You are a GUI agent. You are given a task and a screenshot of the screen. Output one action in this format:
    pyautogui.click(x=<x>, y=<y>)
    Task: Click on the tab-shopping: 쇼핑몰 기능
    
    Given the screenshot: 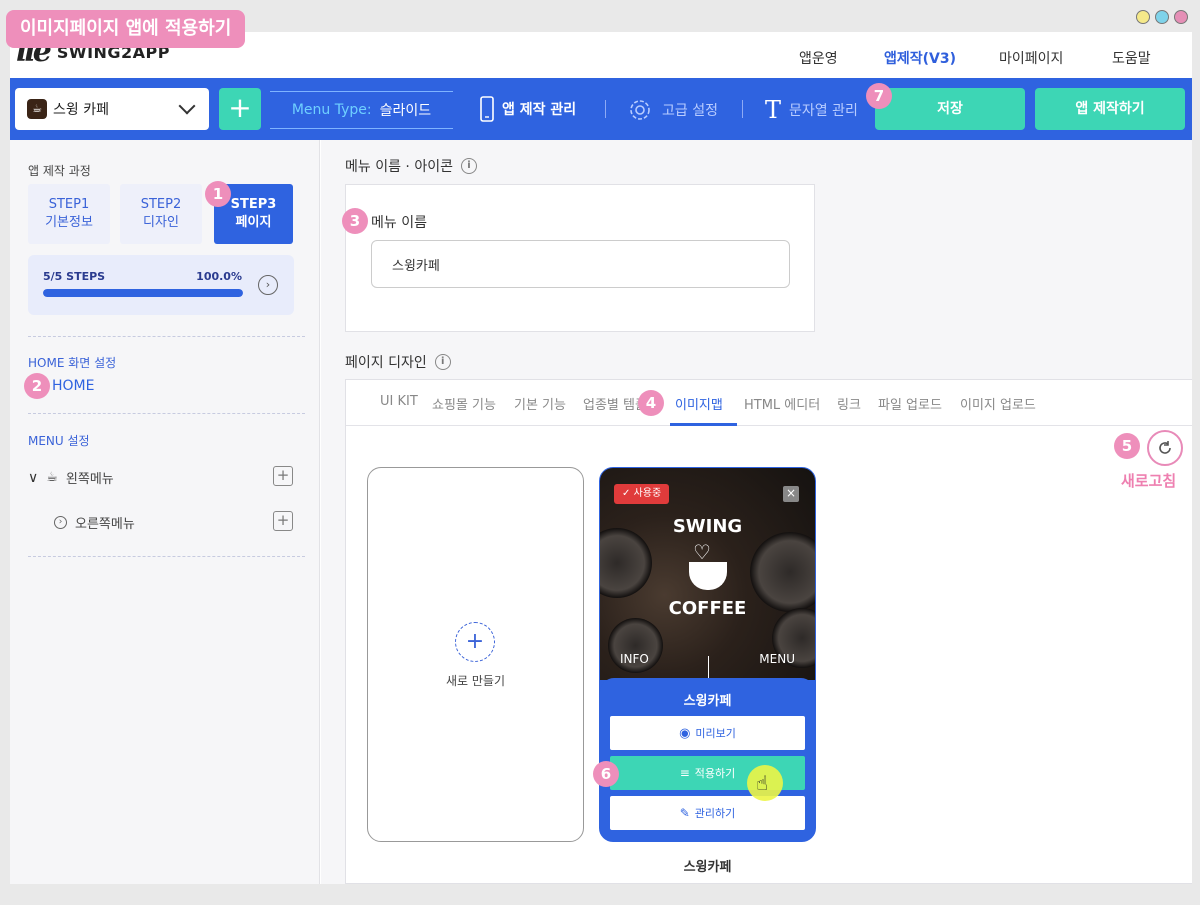 What is the action you would take?
    pyautogui.click(x=464, y=403)
    